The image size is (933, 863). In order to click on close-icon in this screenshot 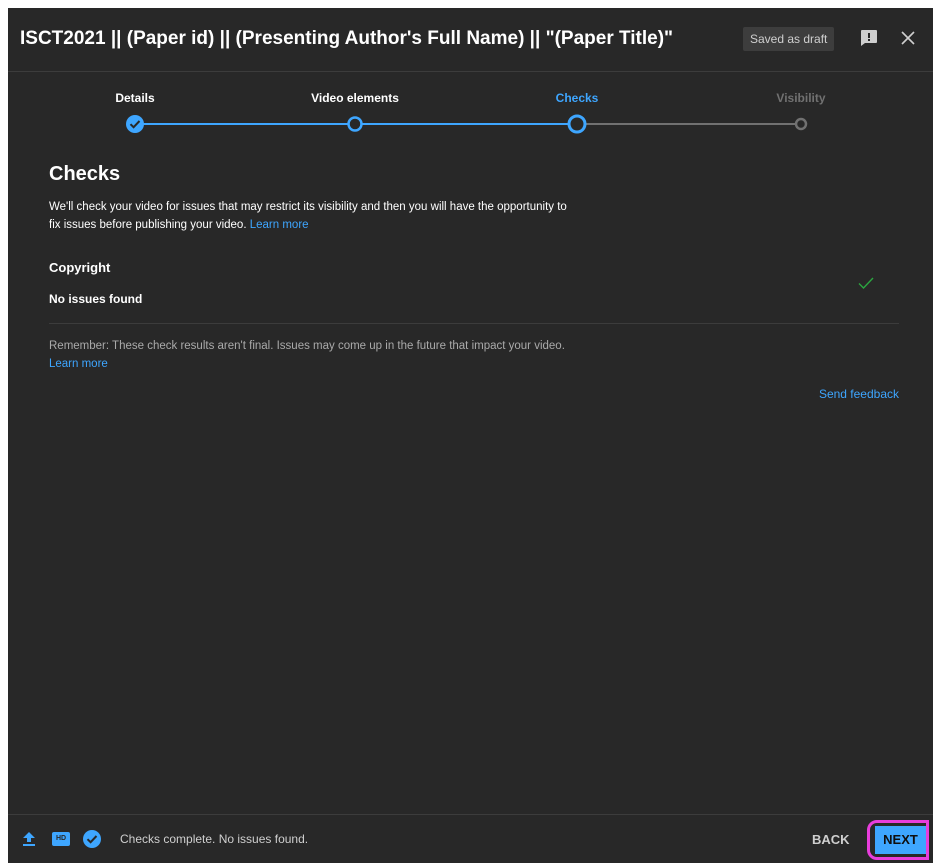, I will do `click(908, 38)`.